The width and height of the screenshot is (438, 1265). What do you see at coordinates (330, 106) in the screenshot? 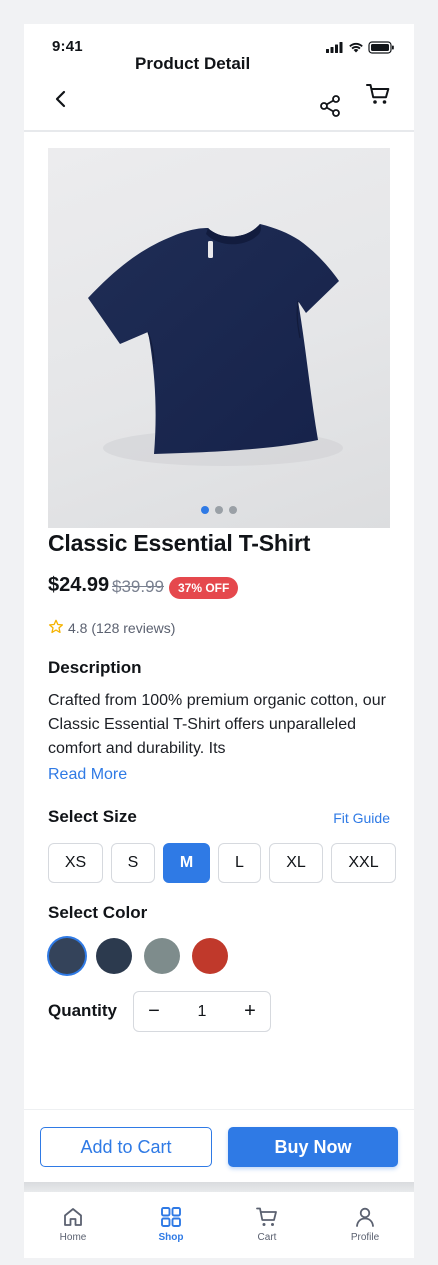
I see `share-icon` at bounding box center [330, 106].